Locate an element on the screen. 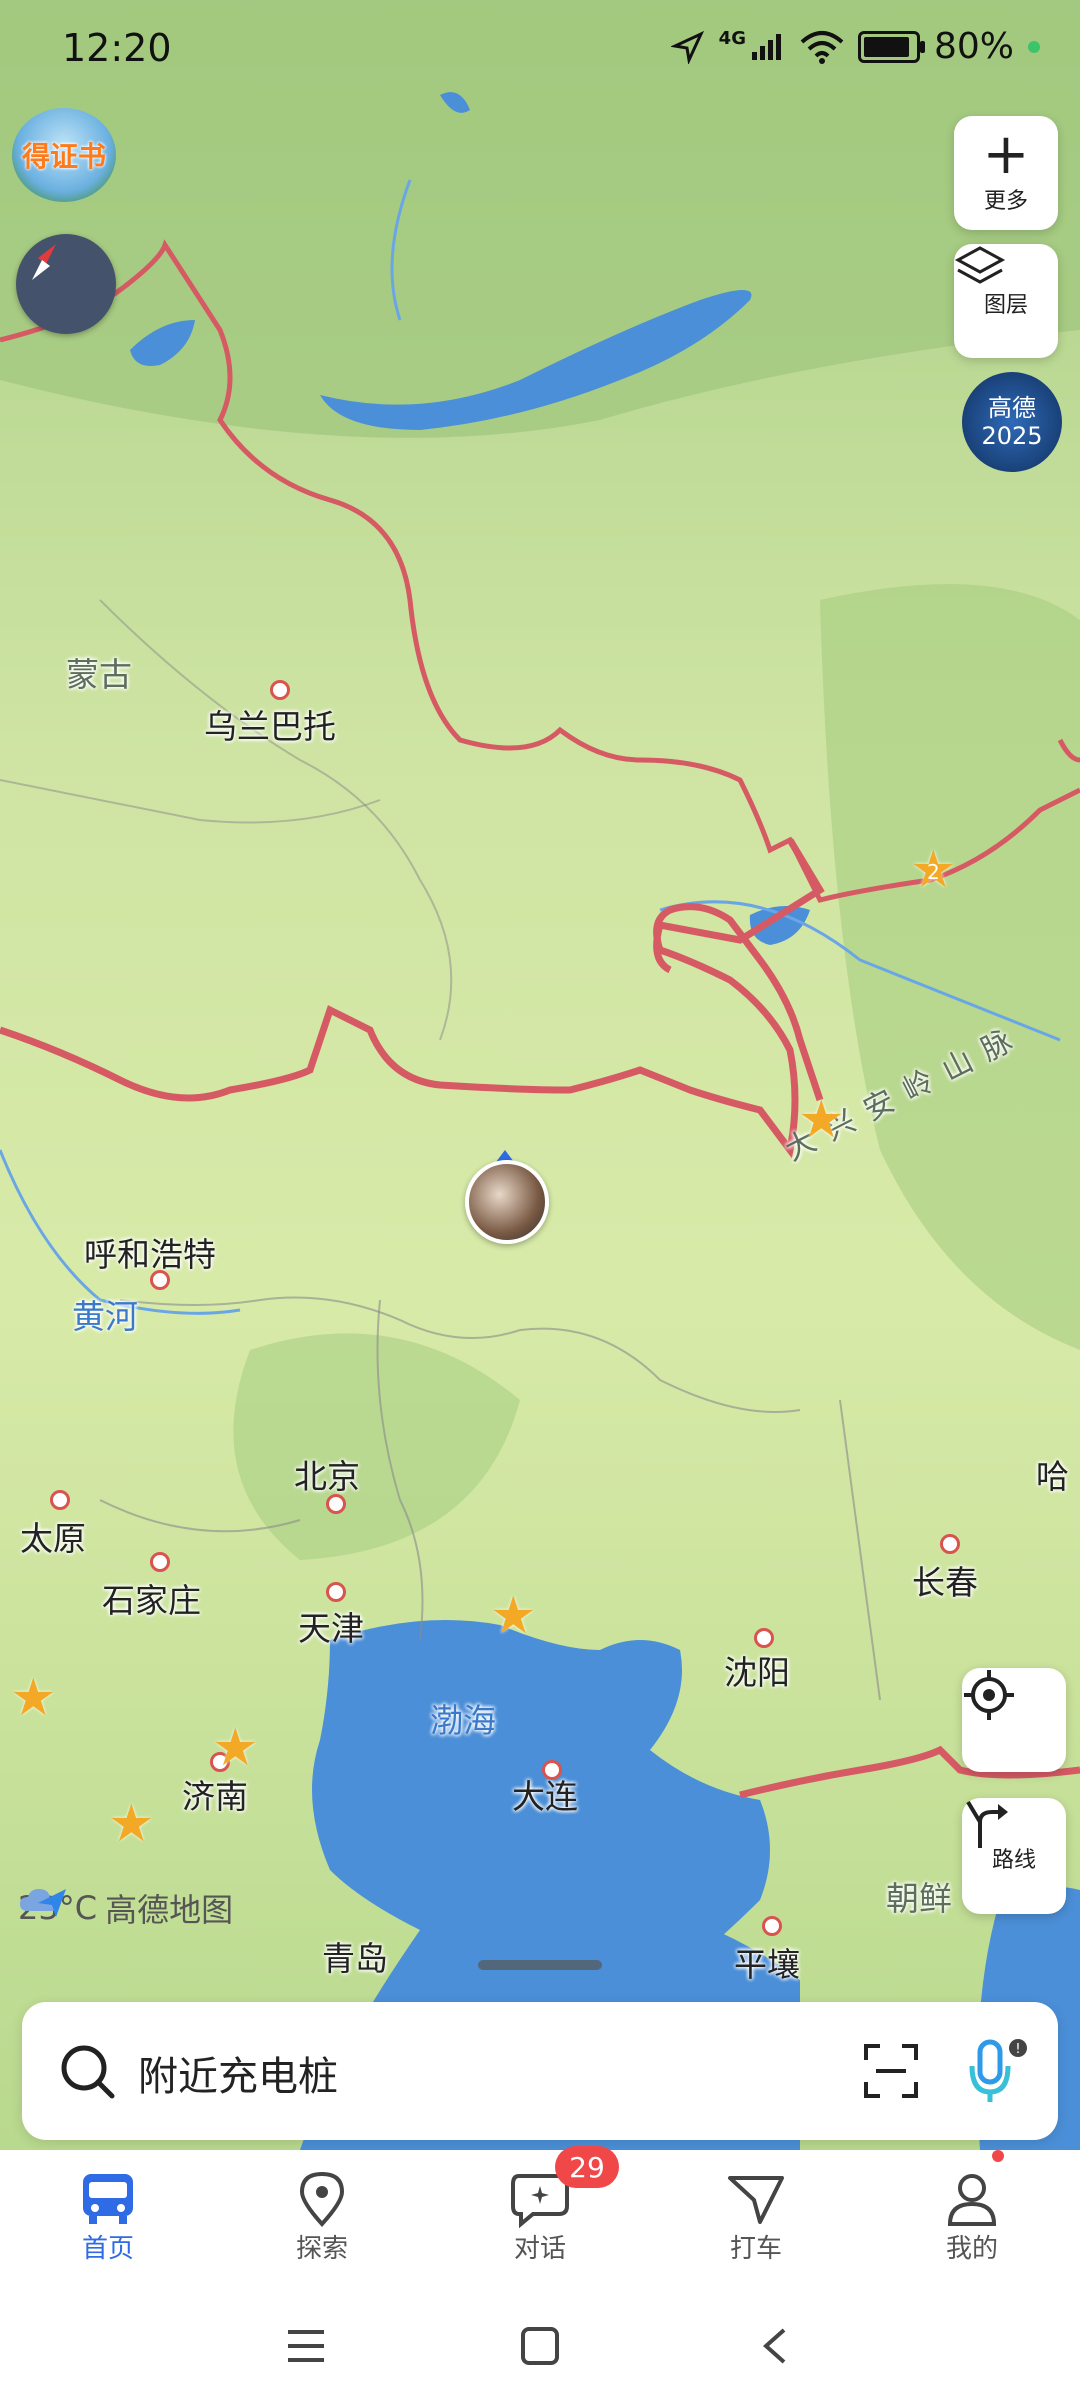  back-icon is located at coordinates (775, 2346).